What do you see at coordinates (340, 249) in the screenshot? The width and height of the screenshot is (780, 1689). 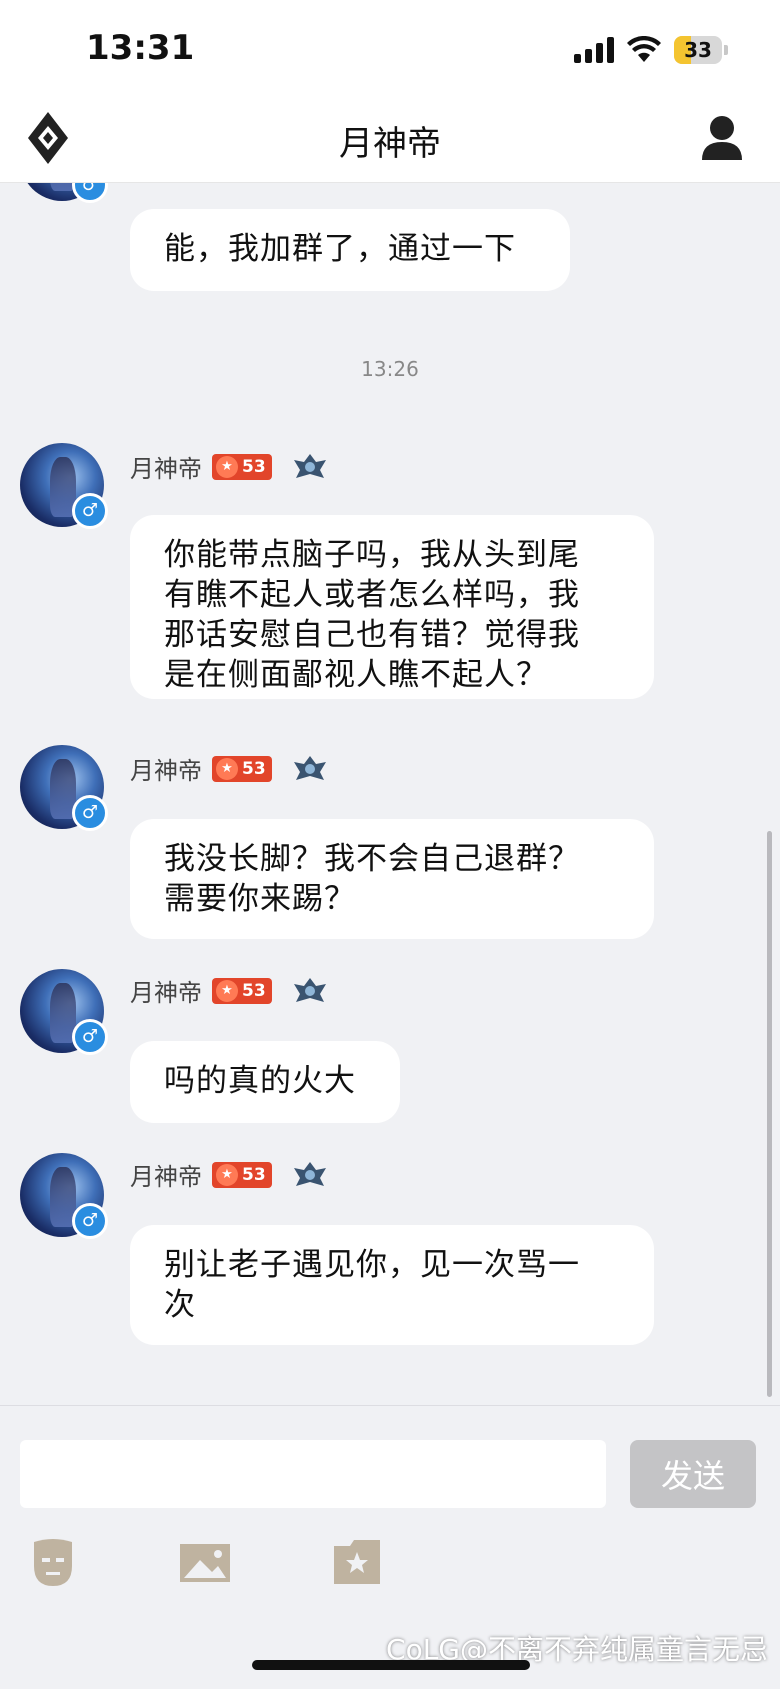 I see `message-text: 能，我加群了，通过一下` at bounding box center [340, 249].